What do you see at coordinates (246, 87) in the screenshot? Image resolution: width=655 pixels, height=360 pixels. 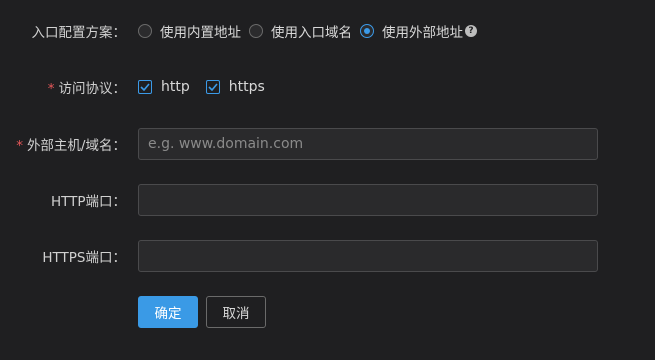 I see `checkbox-https-label: https` at bounding box center [246, 87].